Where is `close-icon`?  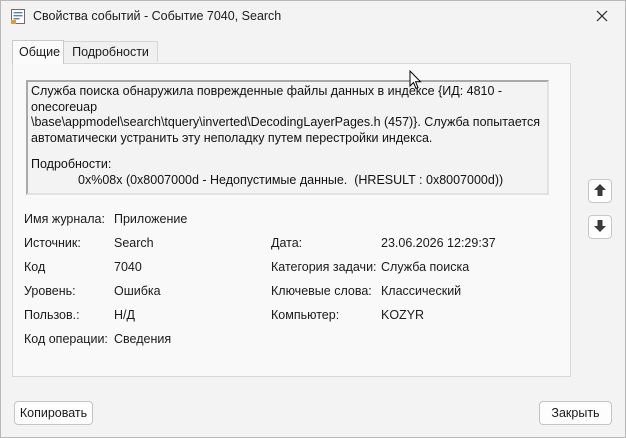 close-icon is located at coordinates (602, 17).